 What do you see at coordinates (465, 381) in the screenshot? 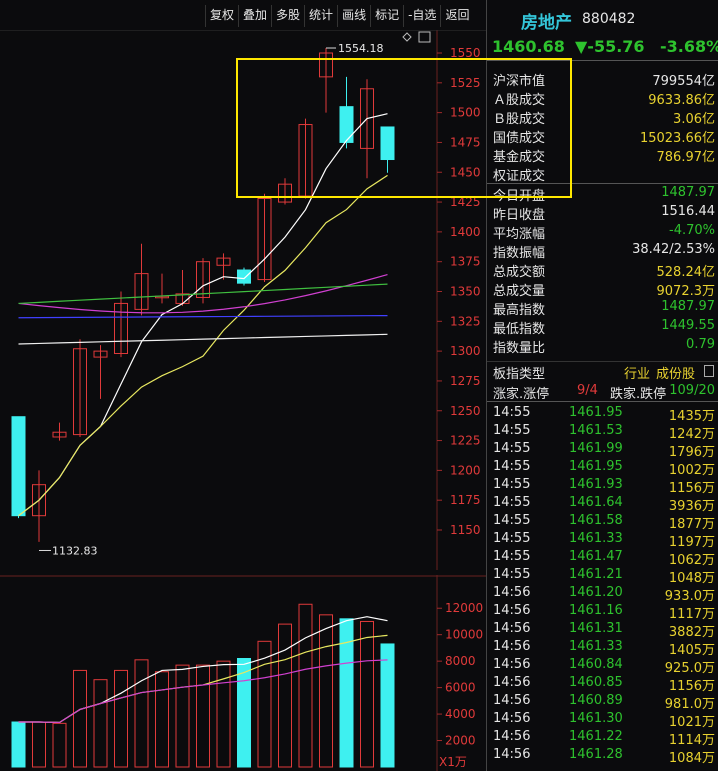
I see `price-tick-label: 1275` at bounding box center [465, 381].